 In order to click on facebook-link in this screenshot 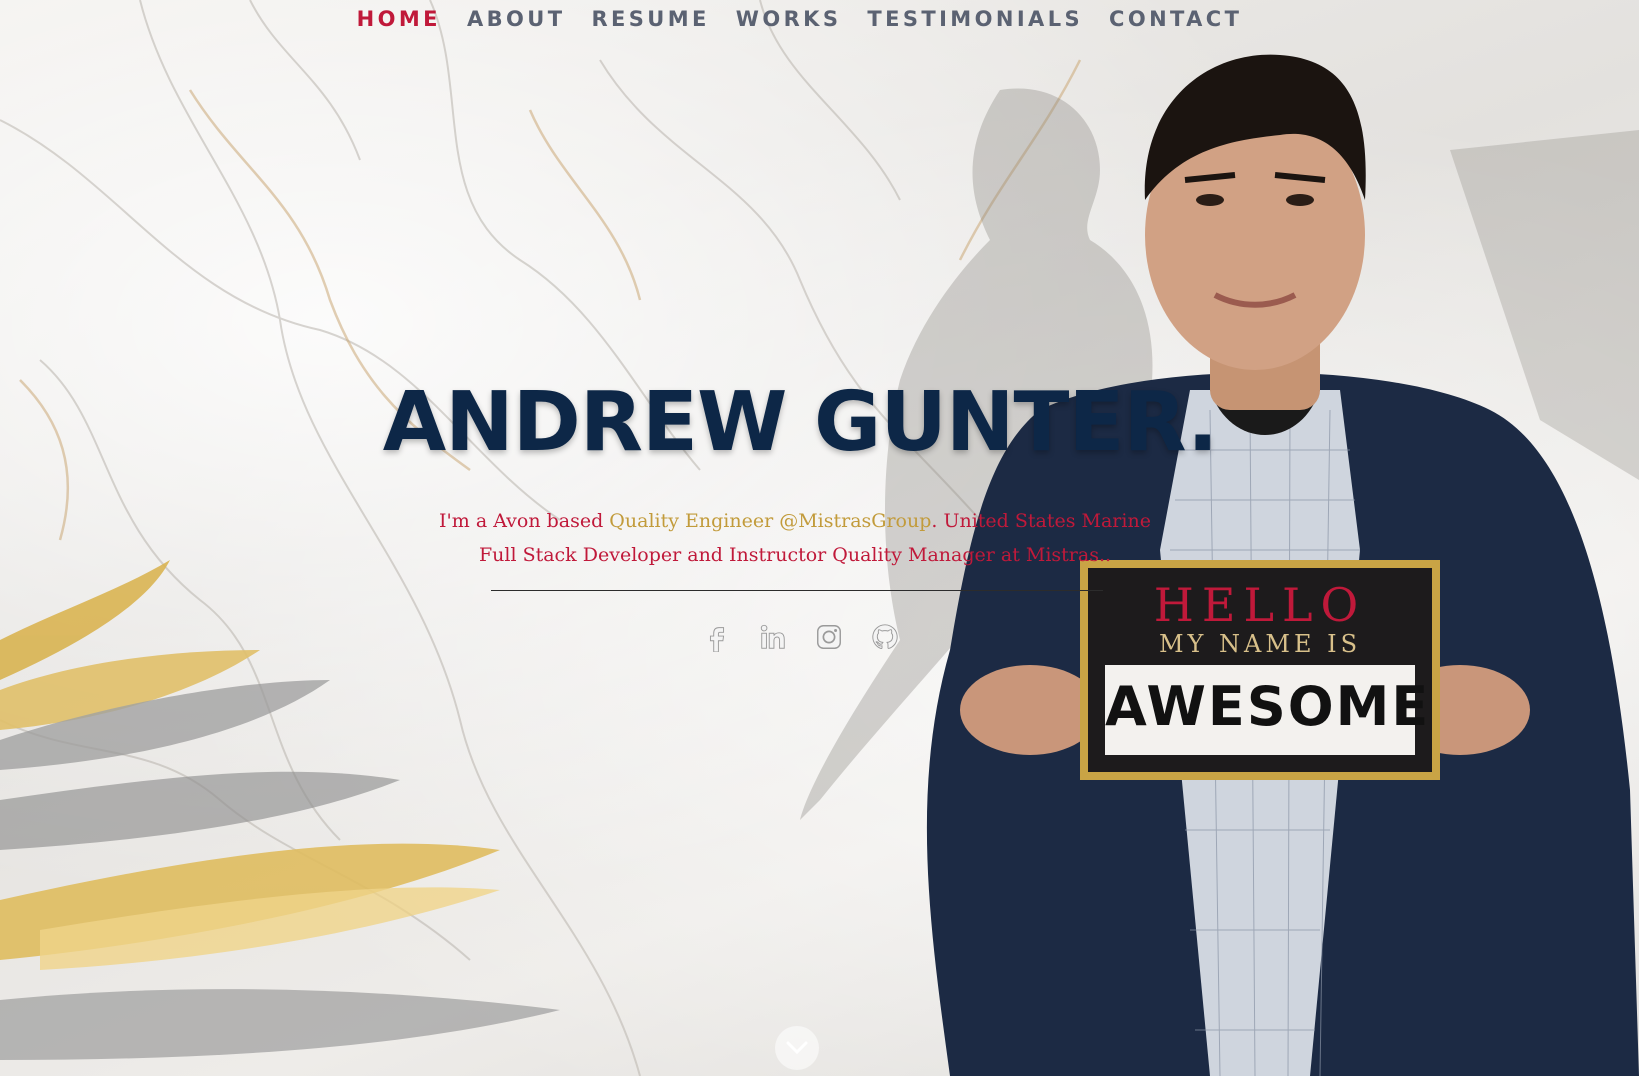, I will do `click(717, 637)`.